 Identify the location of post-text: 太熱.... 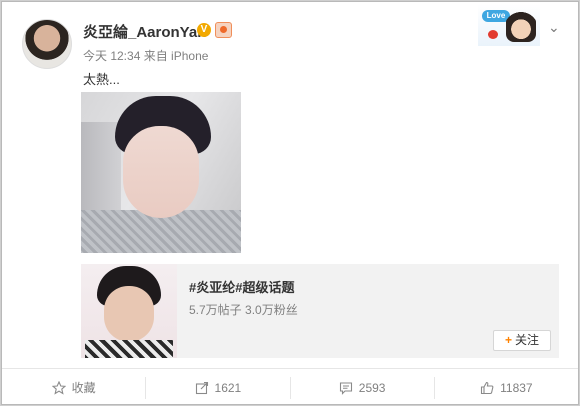
(101, 79).